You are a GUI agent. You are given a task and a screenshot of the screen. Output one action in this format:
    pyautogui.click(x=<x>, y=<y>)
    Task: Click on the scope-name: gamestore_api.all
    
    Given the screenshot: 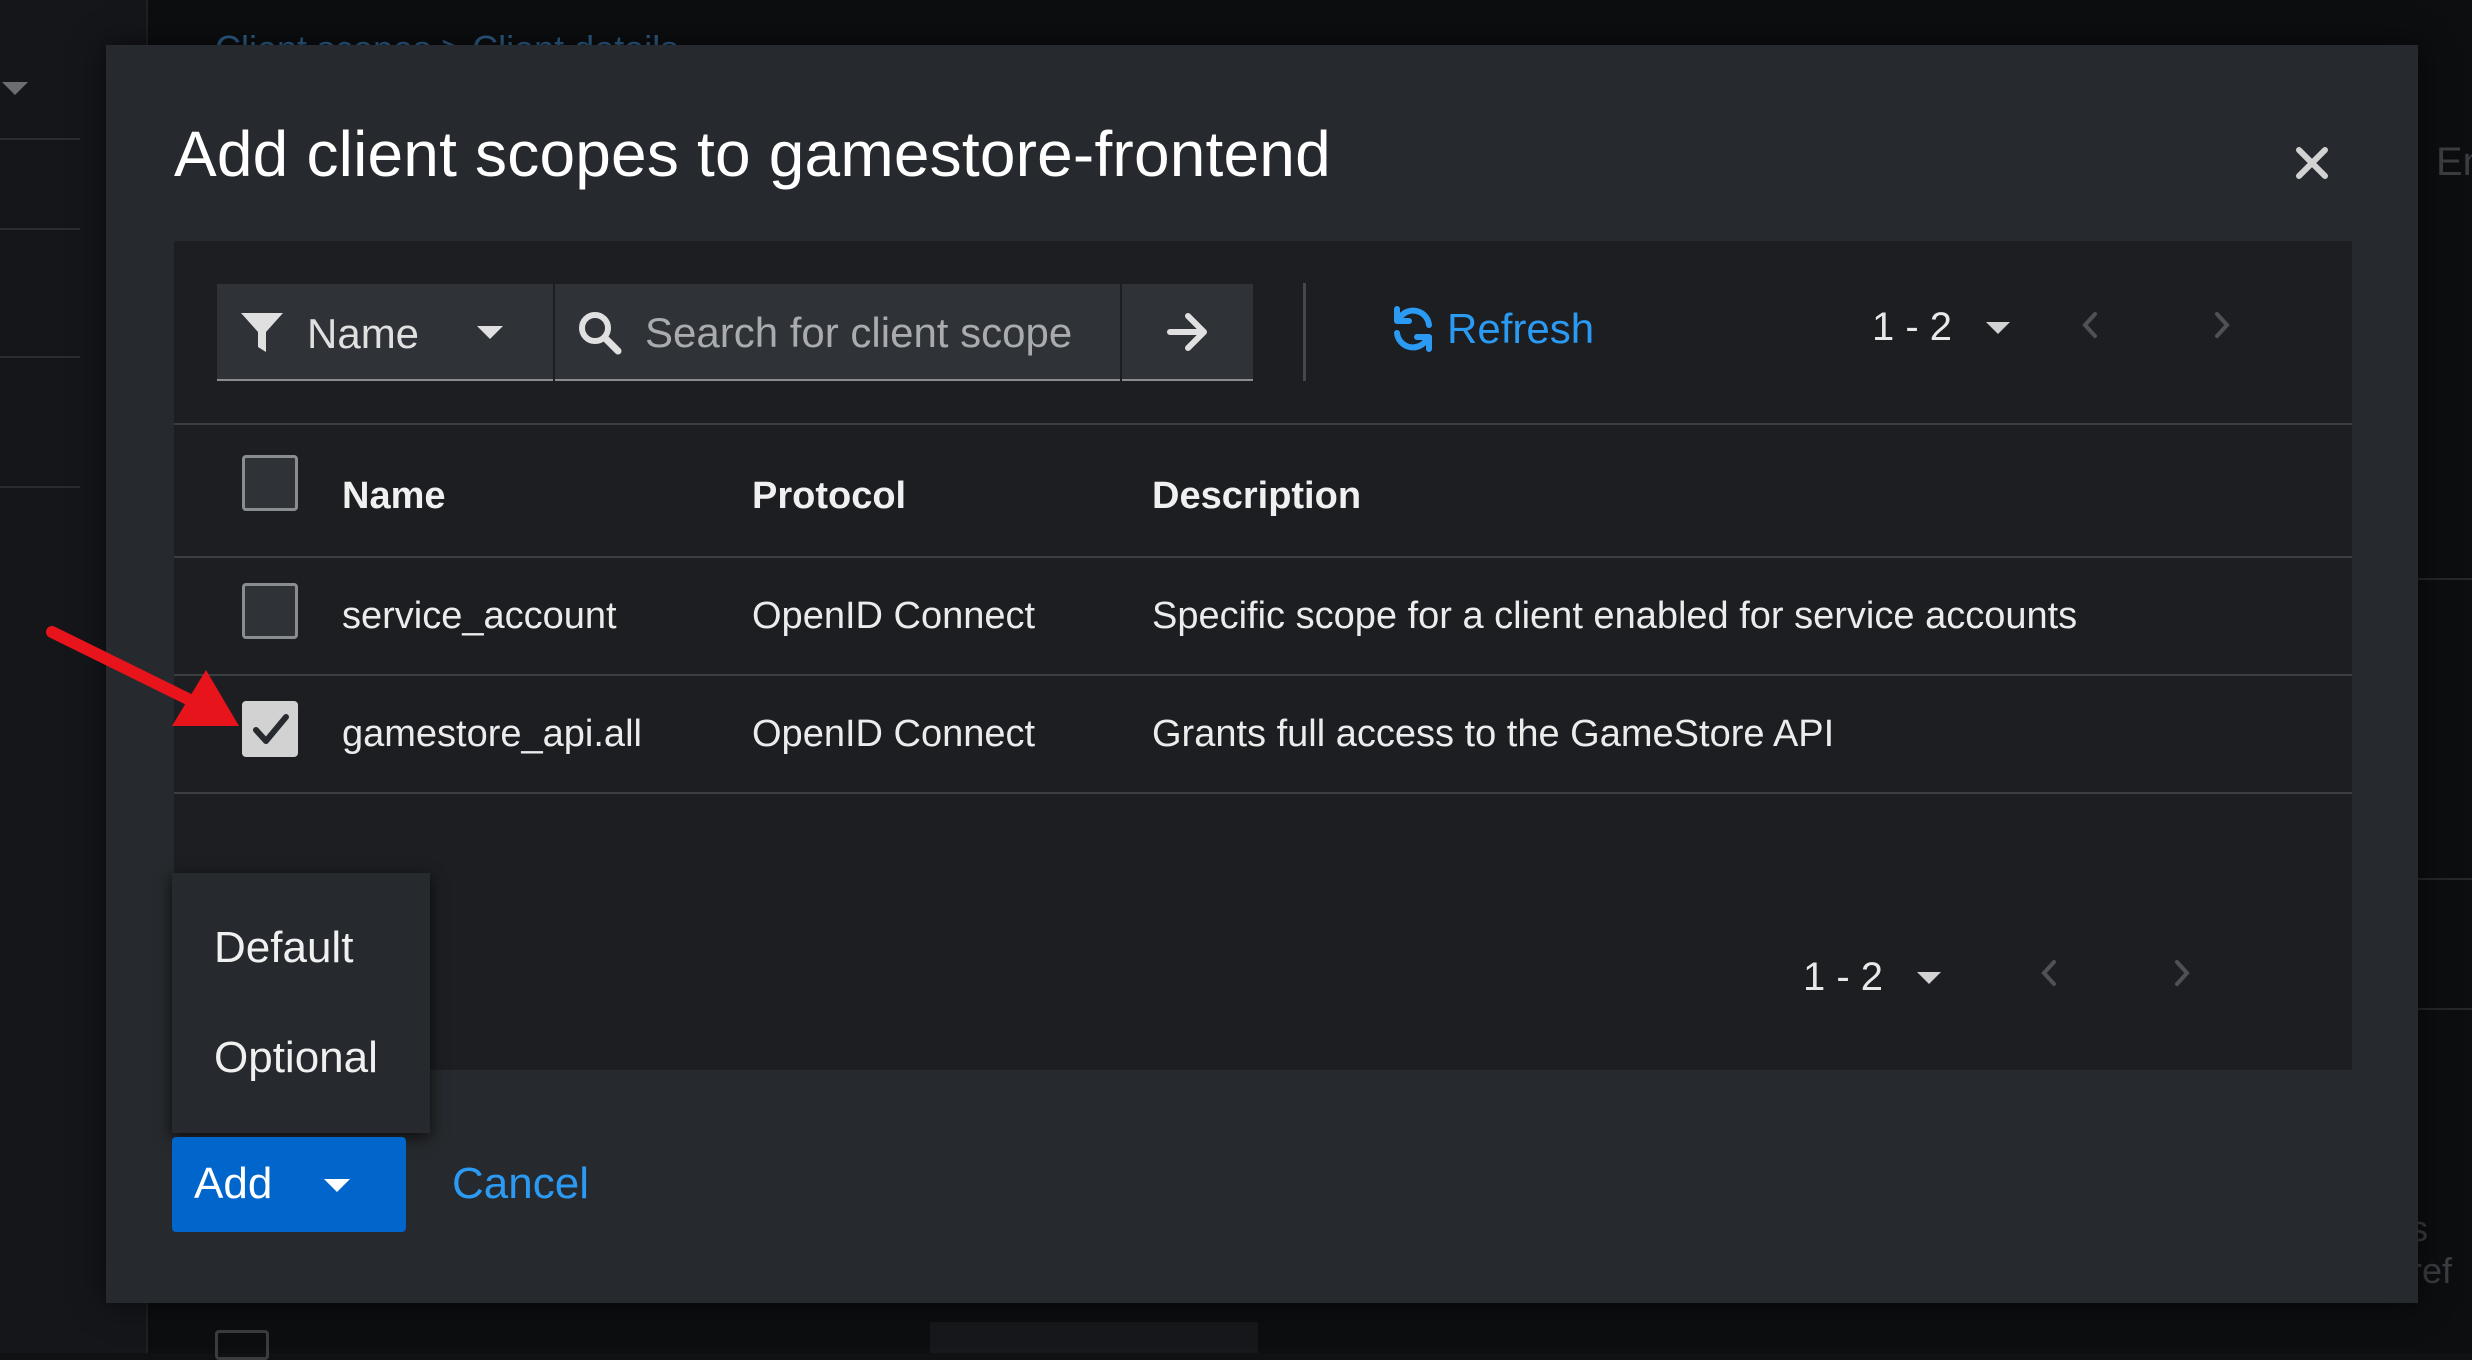 What is the action you would take?
    pyautogui.click(x=547, y=734)
    